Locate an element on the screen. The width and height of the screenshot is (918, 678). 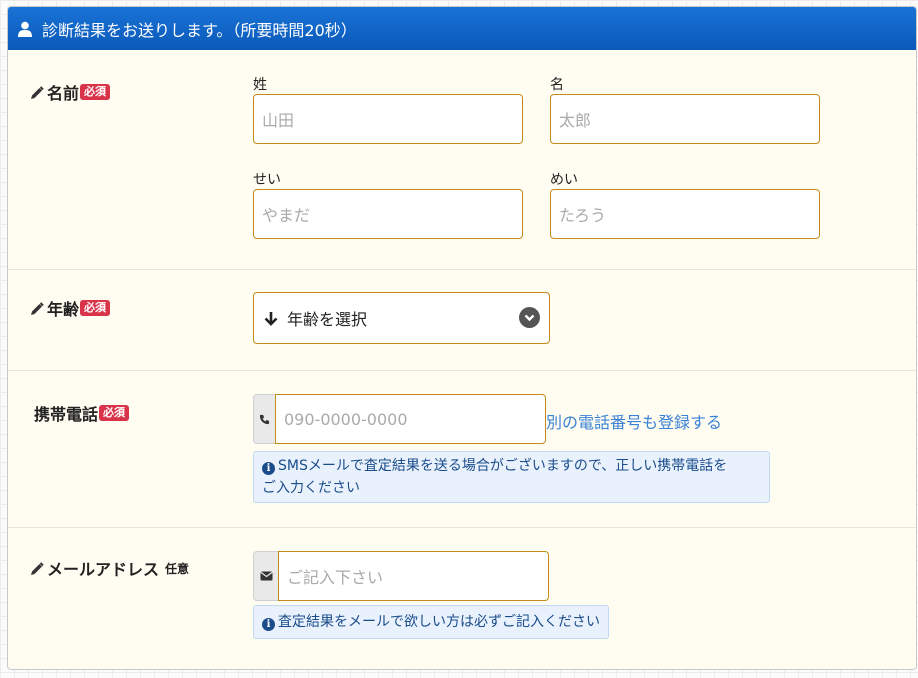
age-select: 年齢を選択 is located at coordinates (401, 318).